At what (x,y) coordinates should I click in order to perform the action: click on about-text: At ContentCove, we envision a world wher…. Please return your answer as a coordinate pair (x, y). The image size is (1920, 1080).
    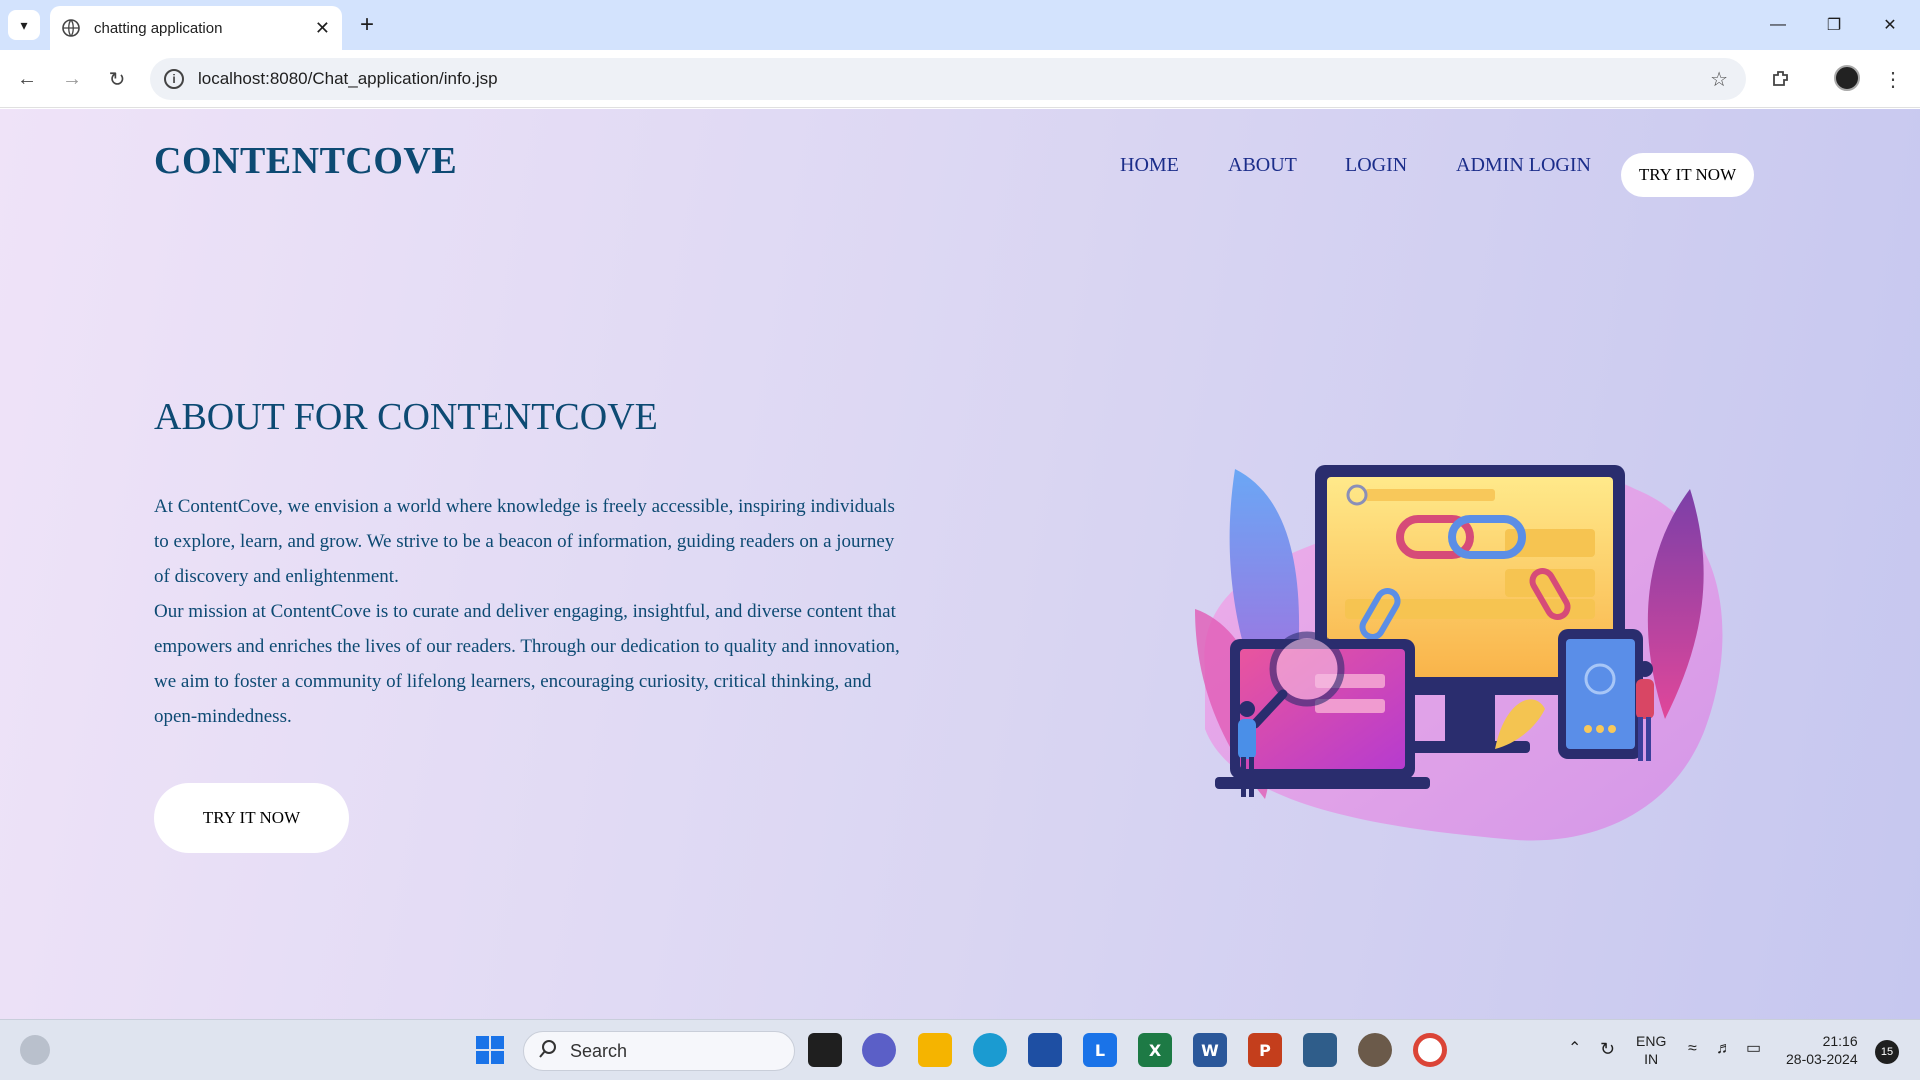
    Looking at the image, I should click on (534, 611).